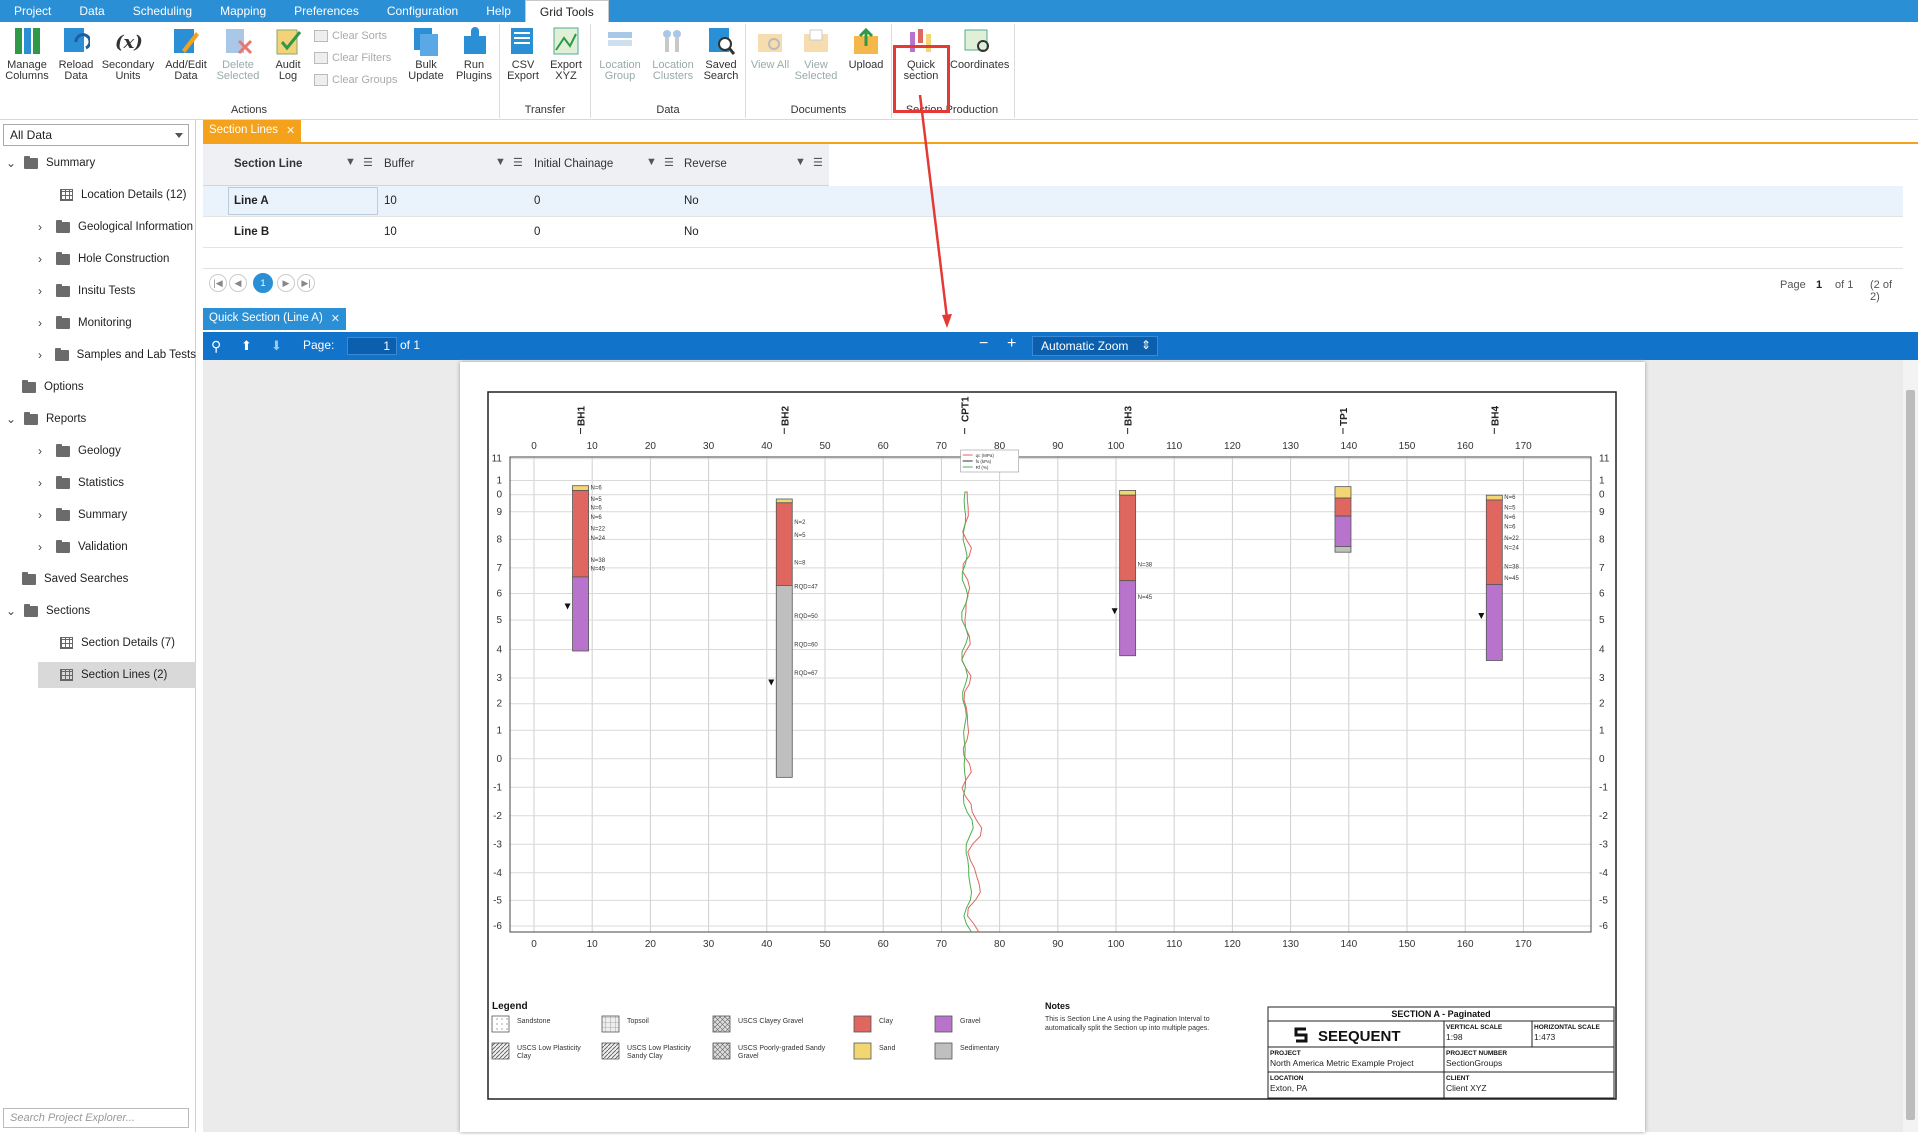 This screenshot has width=1918, height=1135. What do you see at coordinates (979, 48) in the screenshot?
I see `coordinates-button: Coordinates` at bounding box center [979, 48].